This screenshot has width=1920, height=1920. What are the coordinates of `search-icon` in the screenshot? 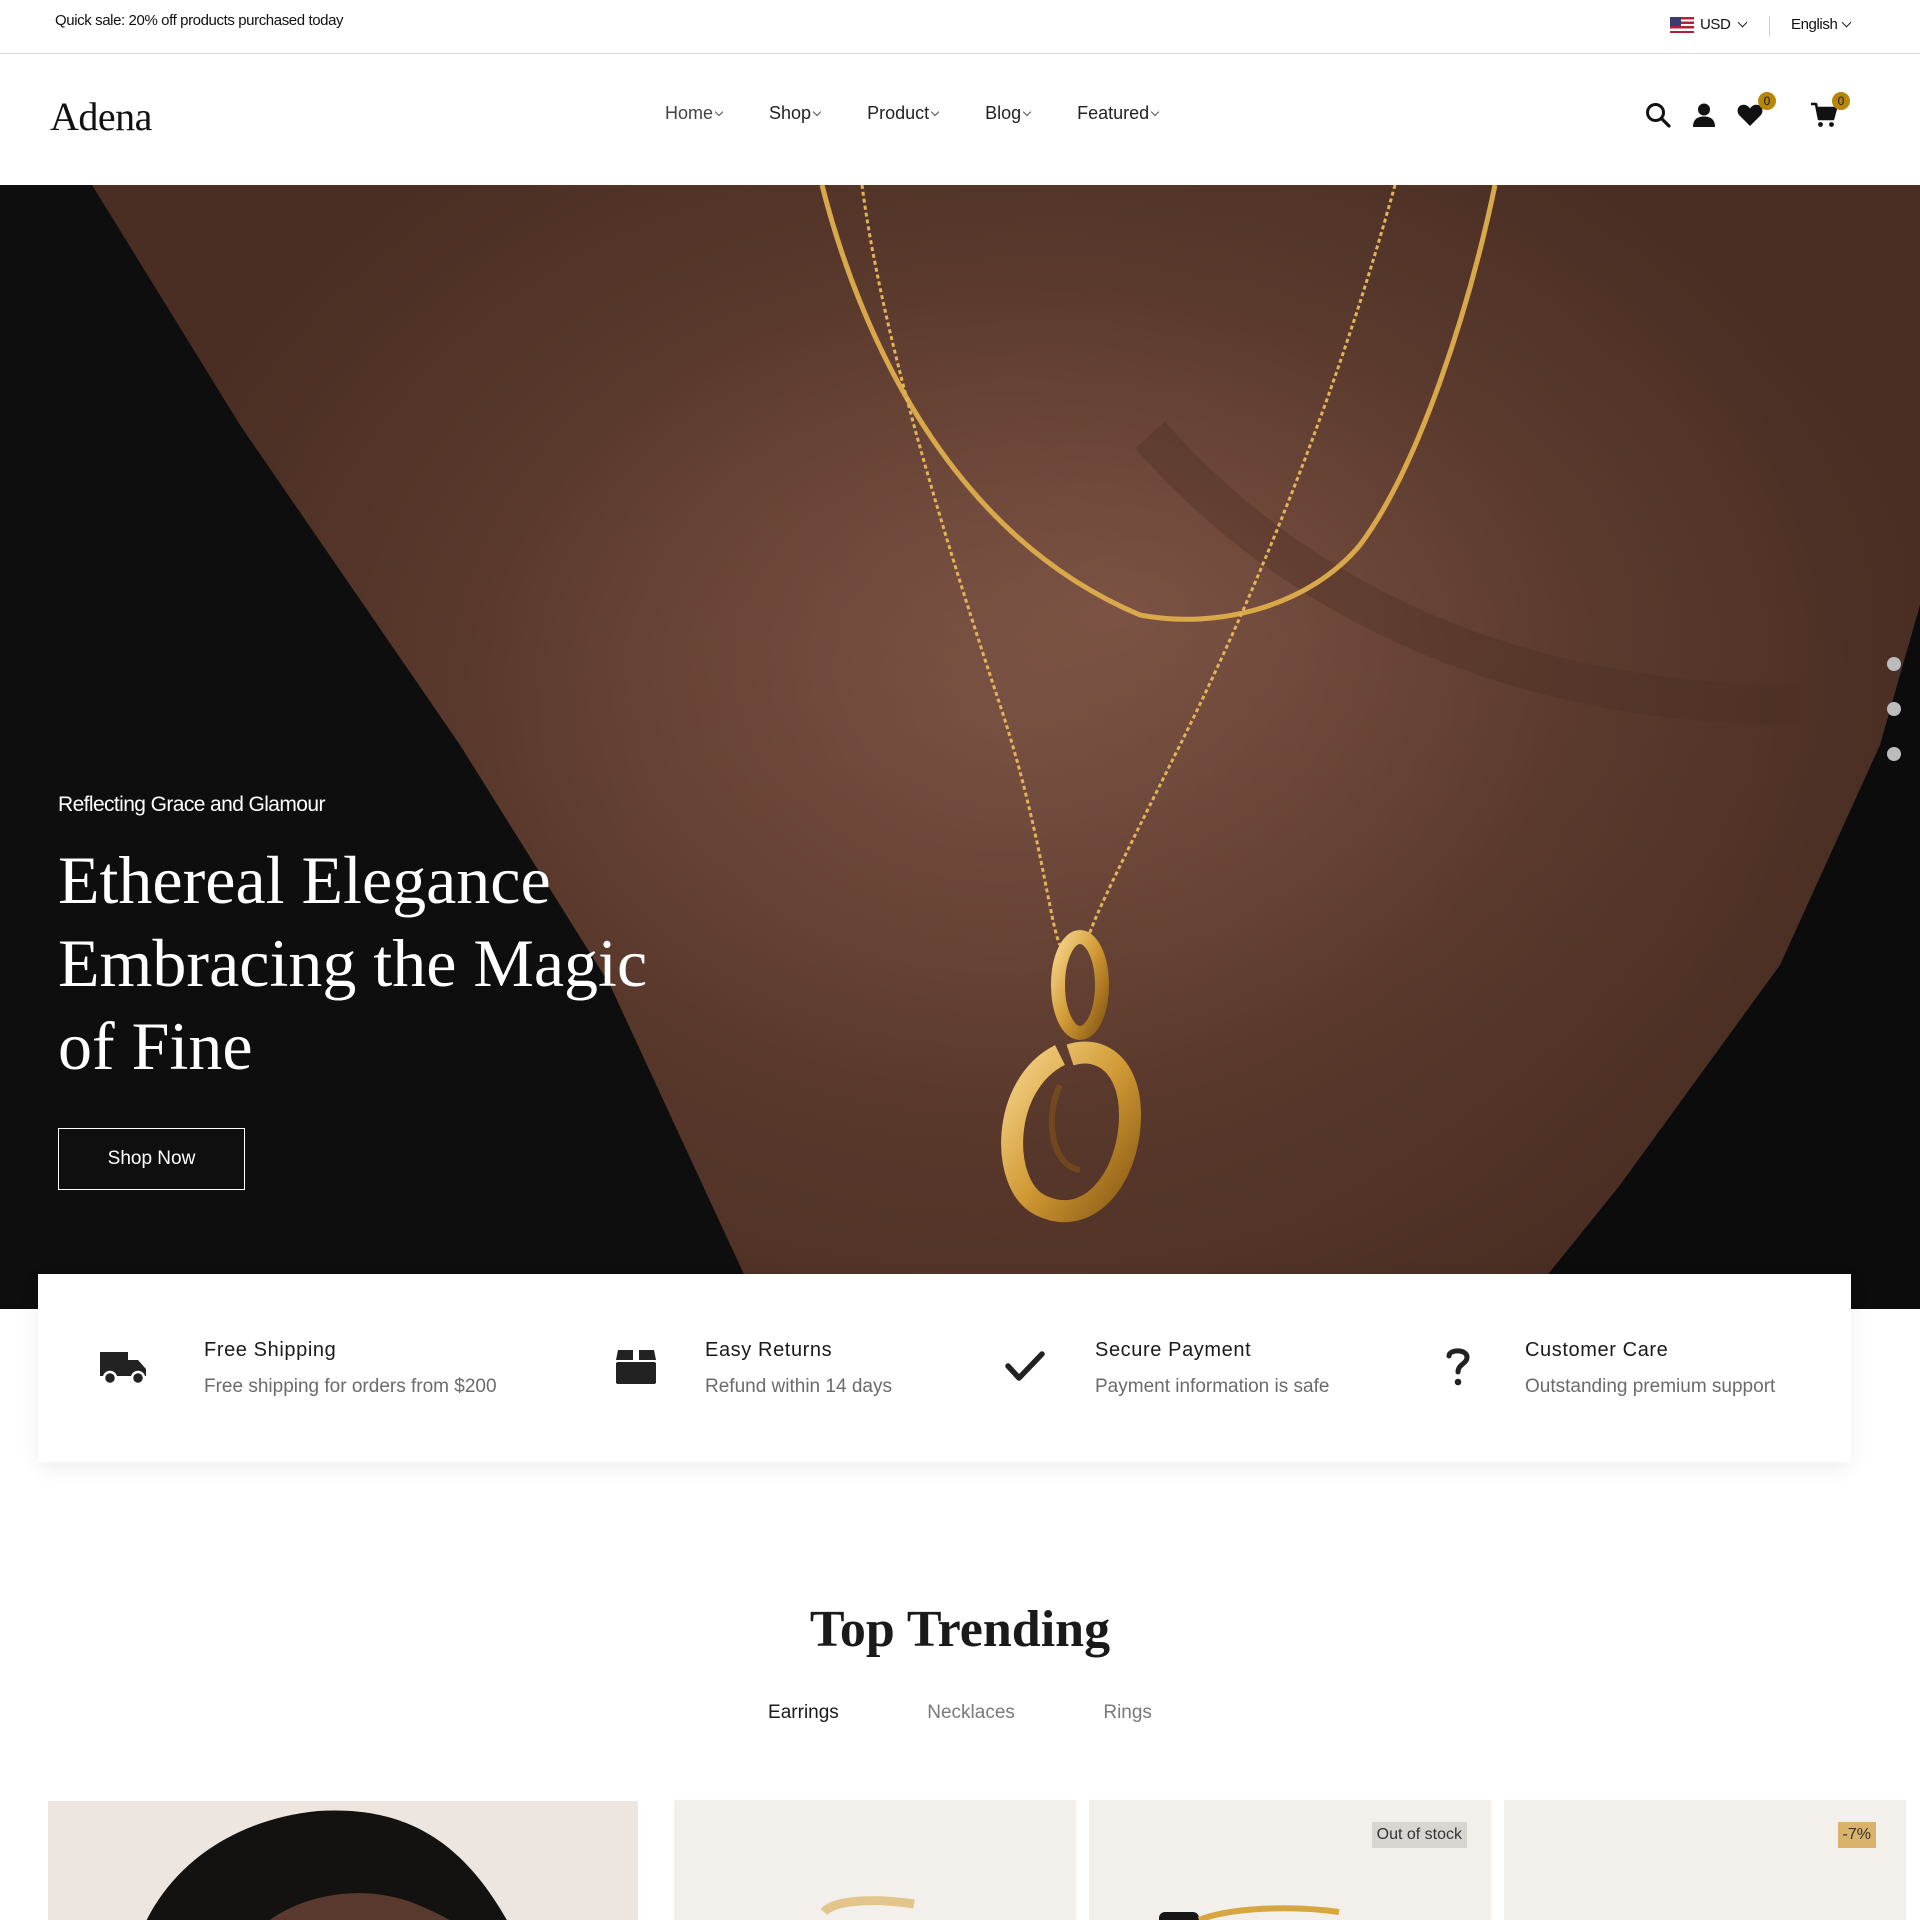 It's located at (1658, 115).